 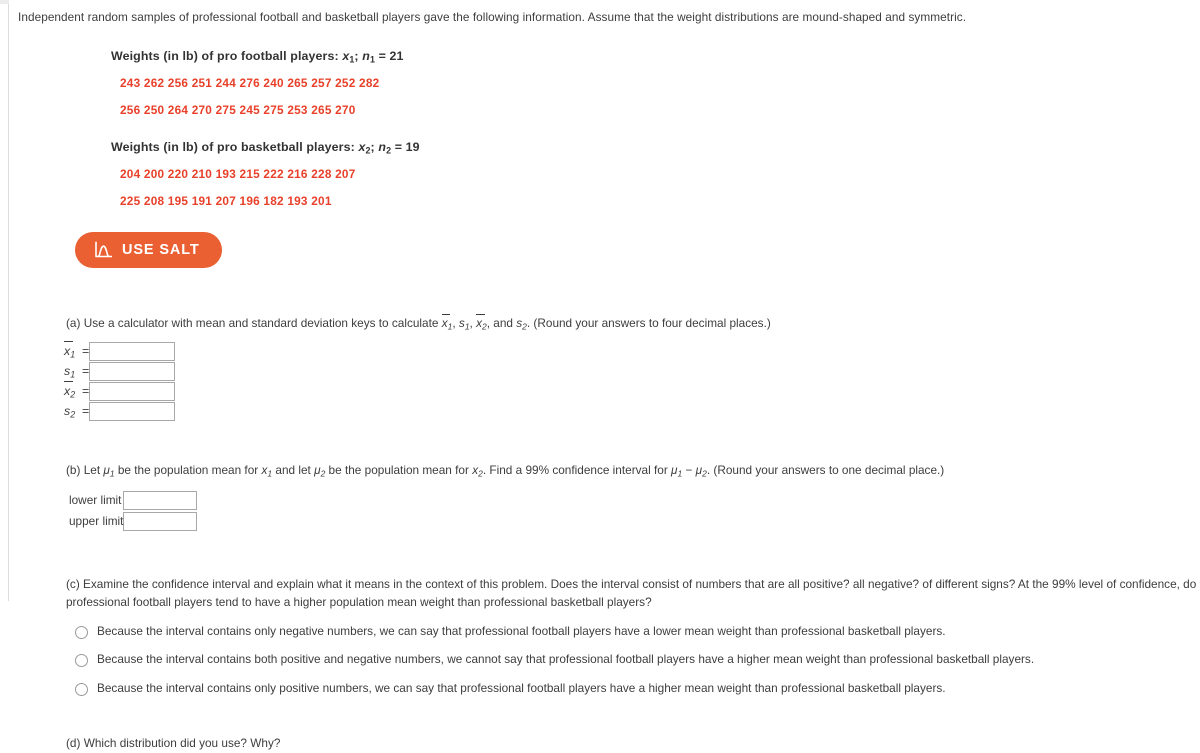 I want to click on part-b-limits-table: lower limit upper limit, so click(x=133, y=511).